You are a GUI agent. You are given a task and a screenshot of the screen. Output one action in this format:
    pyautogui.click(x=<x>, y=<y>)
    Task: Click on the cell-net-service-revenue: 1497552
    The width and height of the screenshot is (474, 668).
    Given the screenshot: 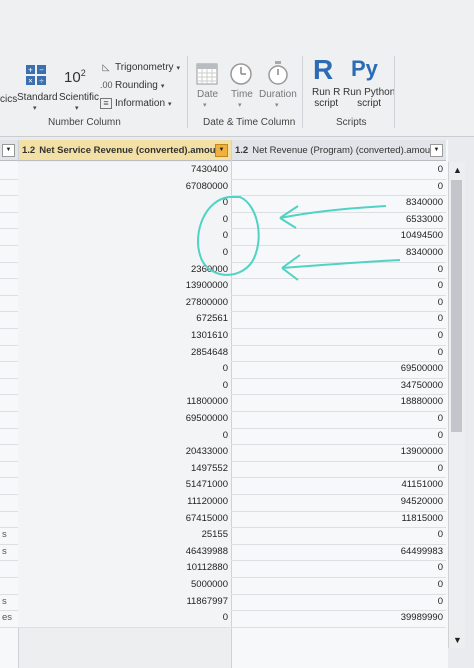 What is the action you would take?
    pyautogui.click(x=124, y=469)
    